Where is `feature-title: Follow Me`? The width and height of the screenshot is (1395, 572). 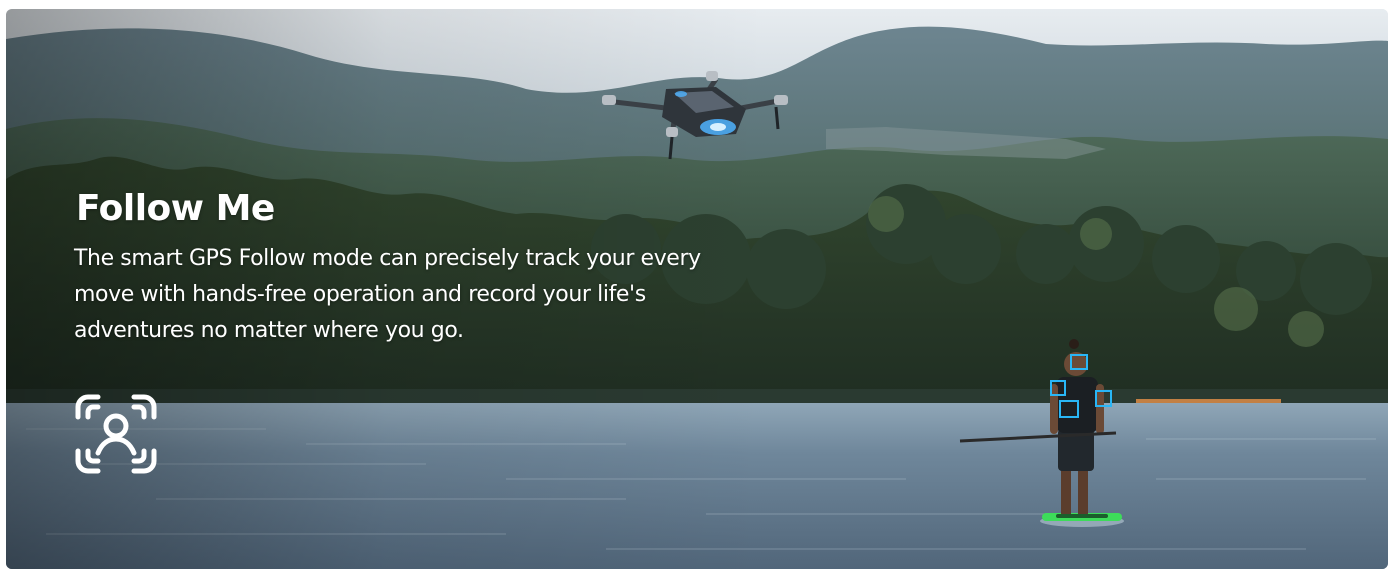
feature-title: Follow Me is located at coordinates (175, 208).